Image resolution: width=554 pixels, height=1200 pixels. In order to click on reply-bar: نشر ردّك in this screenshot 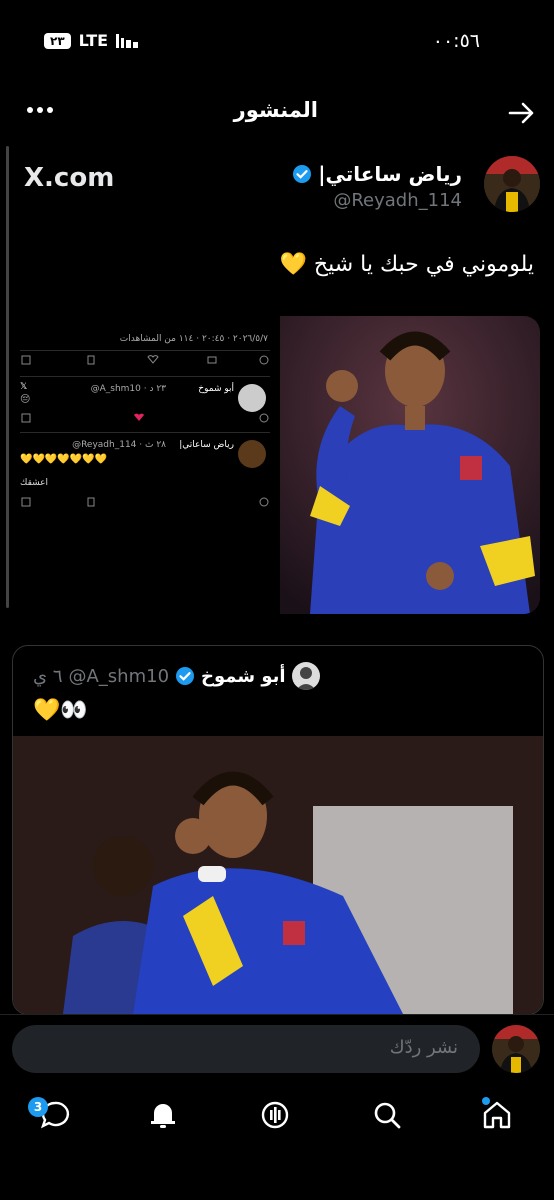, I will do `click(277, 1048)`.